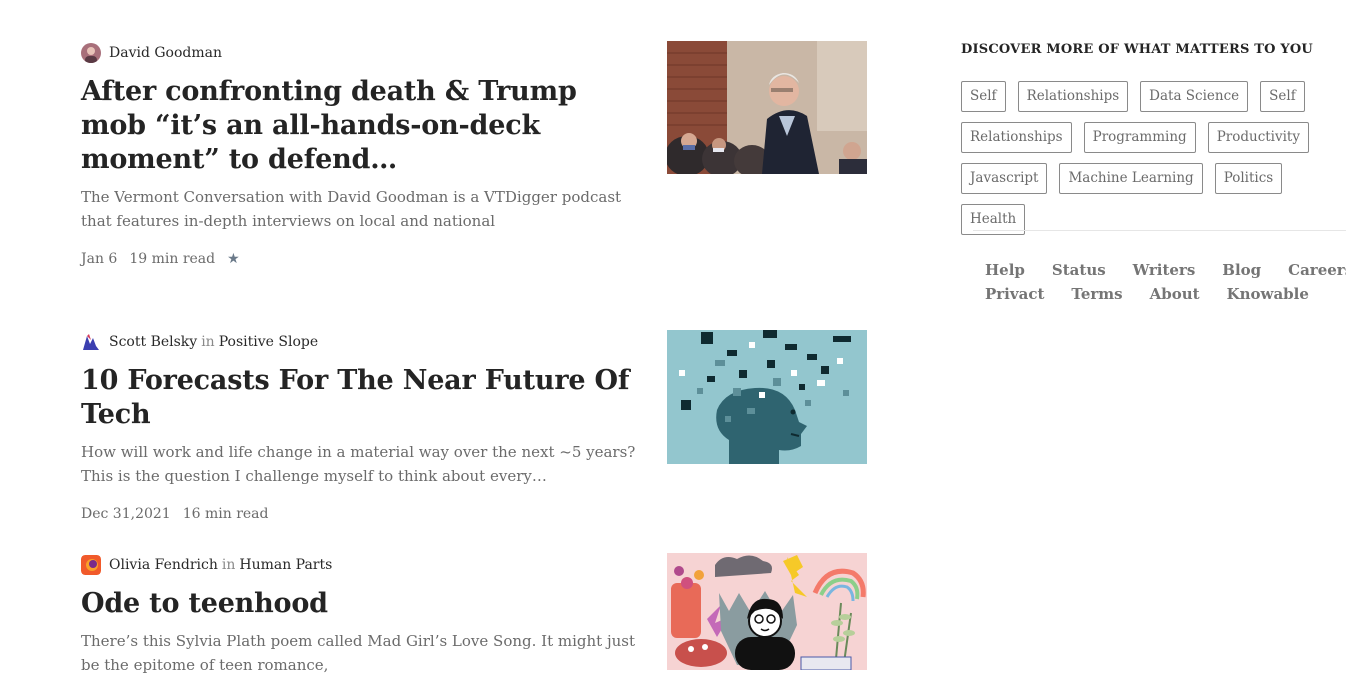  What do you see at coordinates (1139, 137) in the screenshot?
I see `topic-tag: Programming` at bounding box center [1139, 137].